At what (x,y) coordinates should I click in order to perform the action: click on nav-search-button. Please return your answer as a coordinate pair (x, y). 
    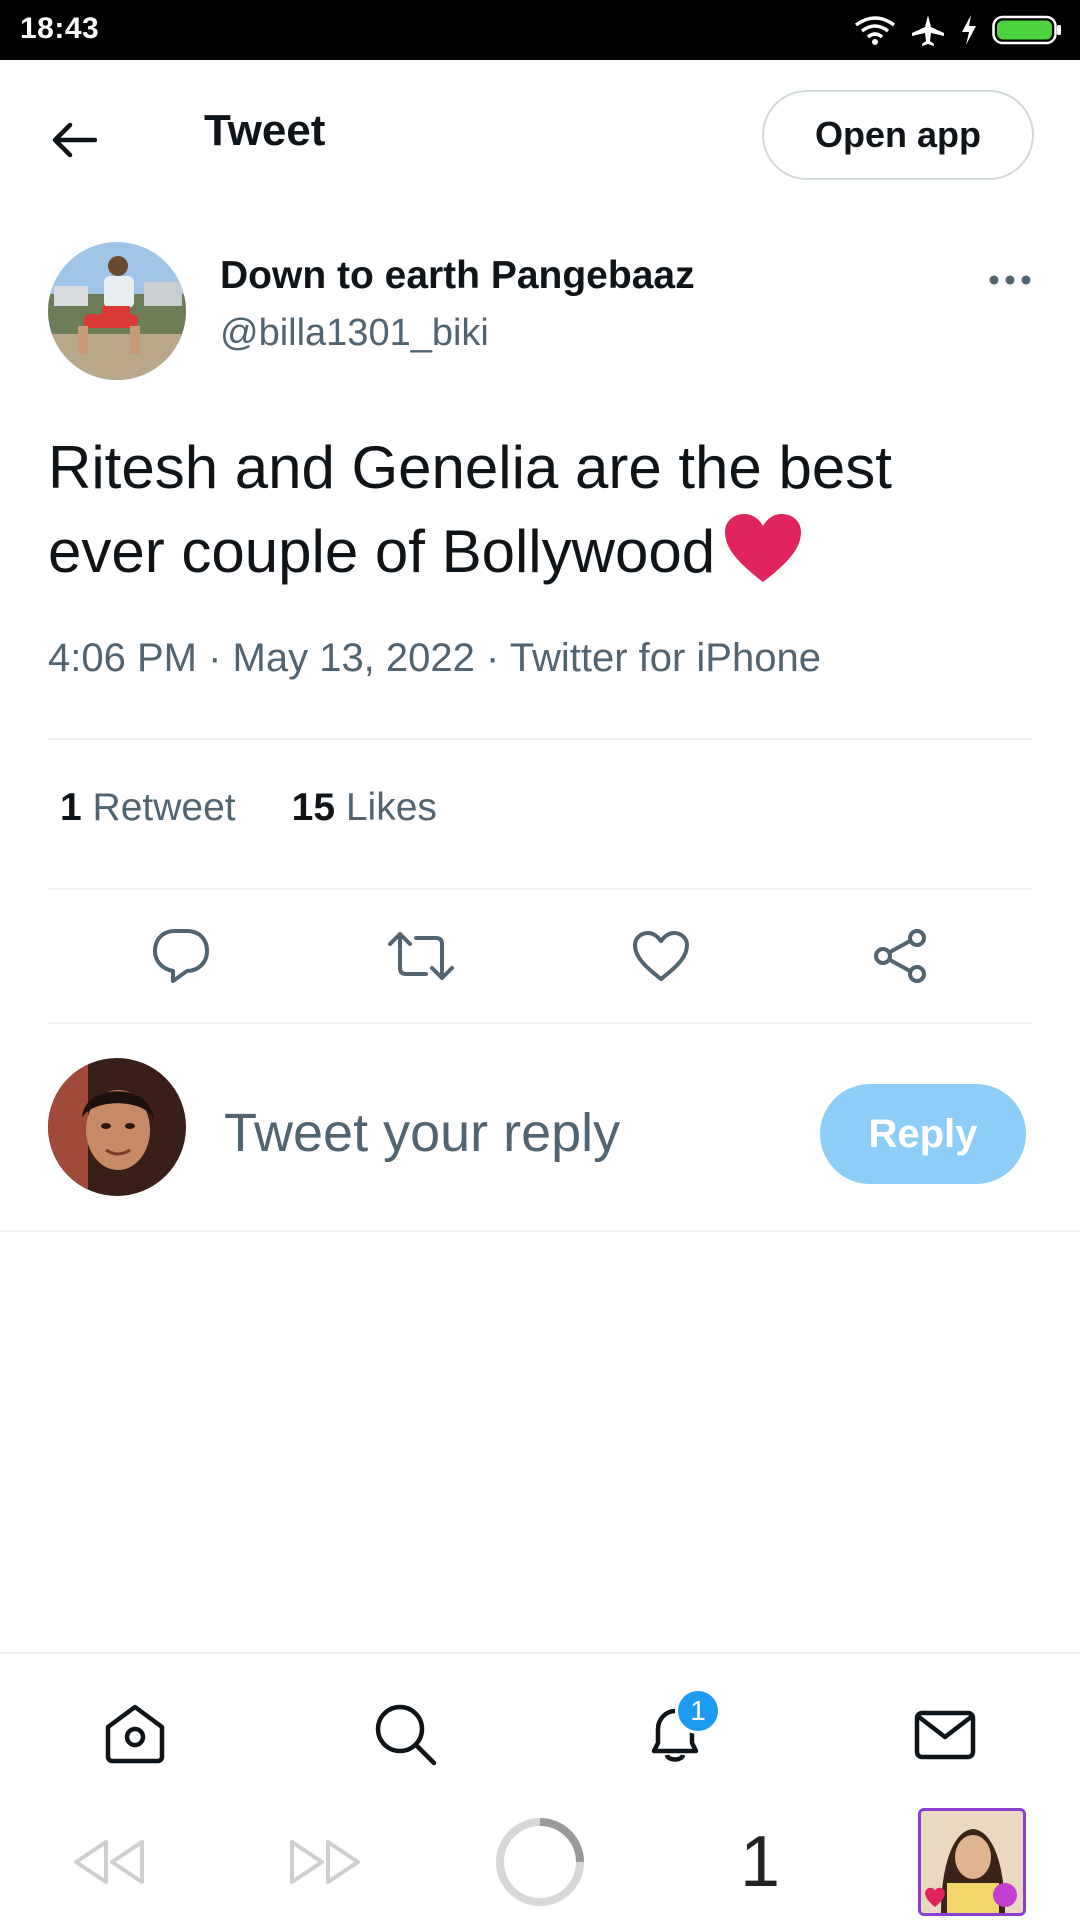
    Looking at the image, I should click on (405, 1734).